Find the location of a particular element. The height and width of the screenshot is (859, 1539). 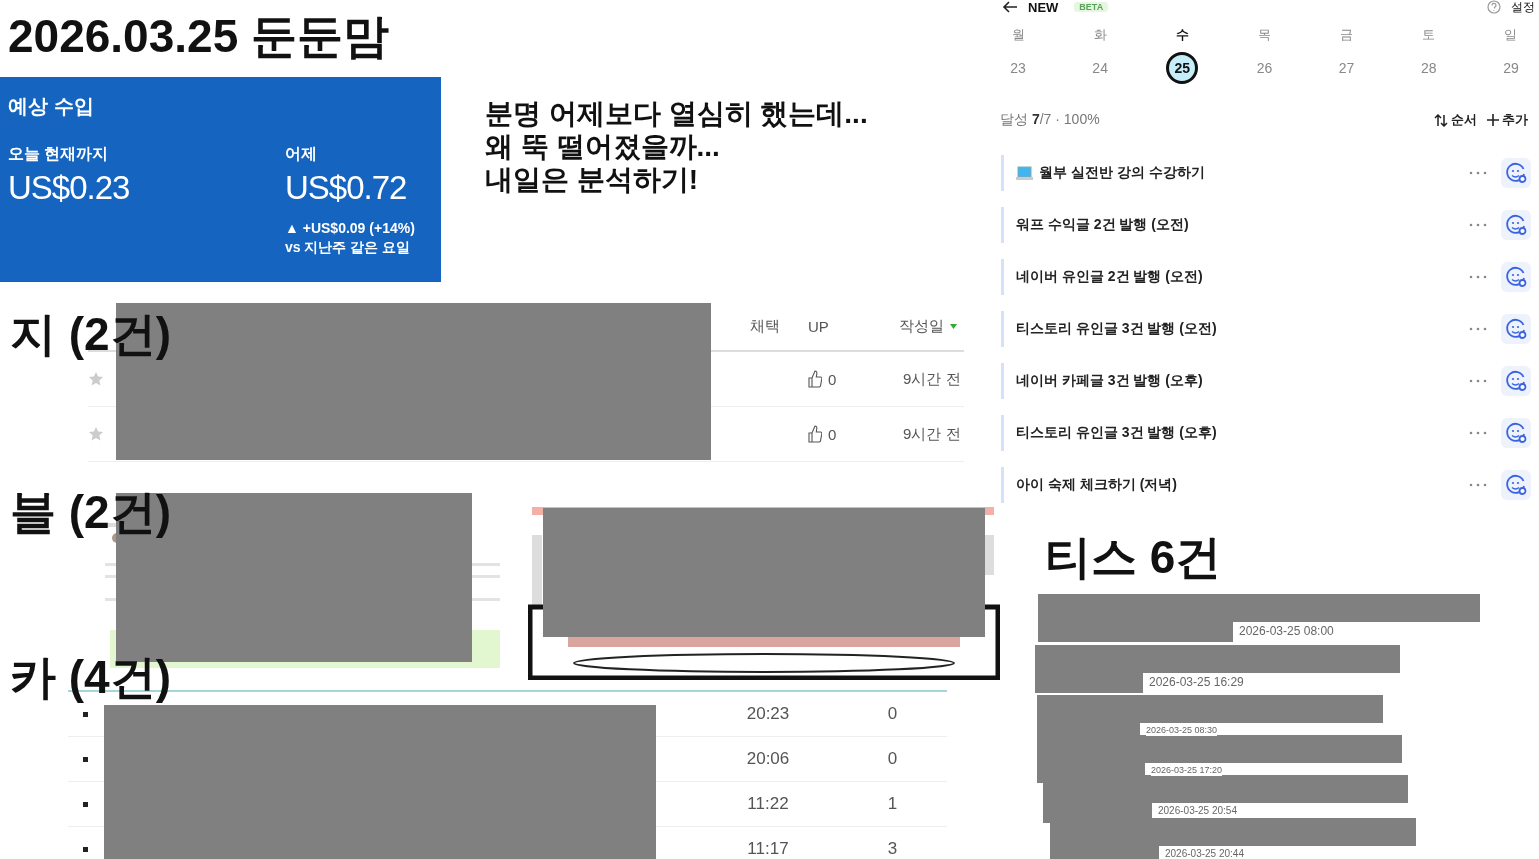

weekday-label: 토 is located at coordinates (1429, 35).